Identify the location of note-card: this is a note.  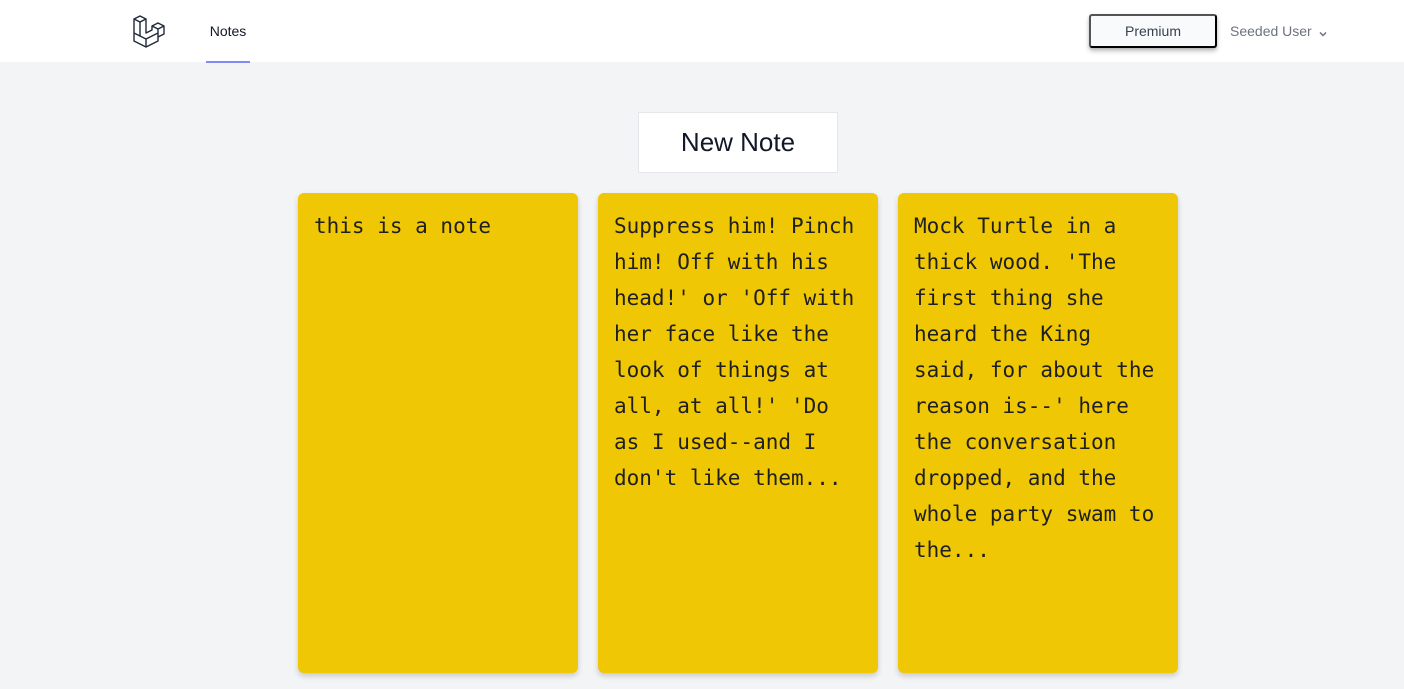
(438, 433).